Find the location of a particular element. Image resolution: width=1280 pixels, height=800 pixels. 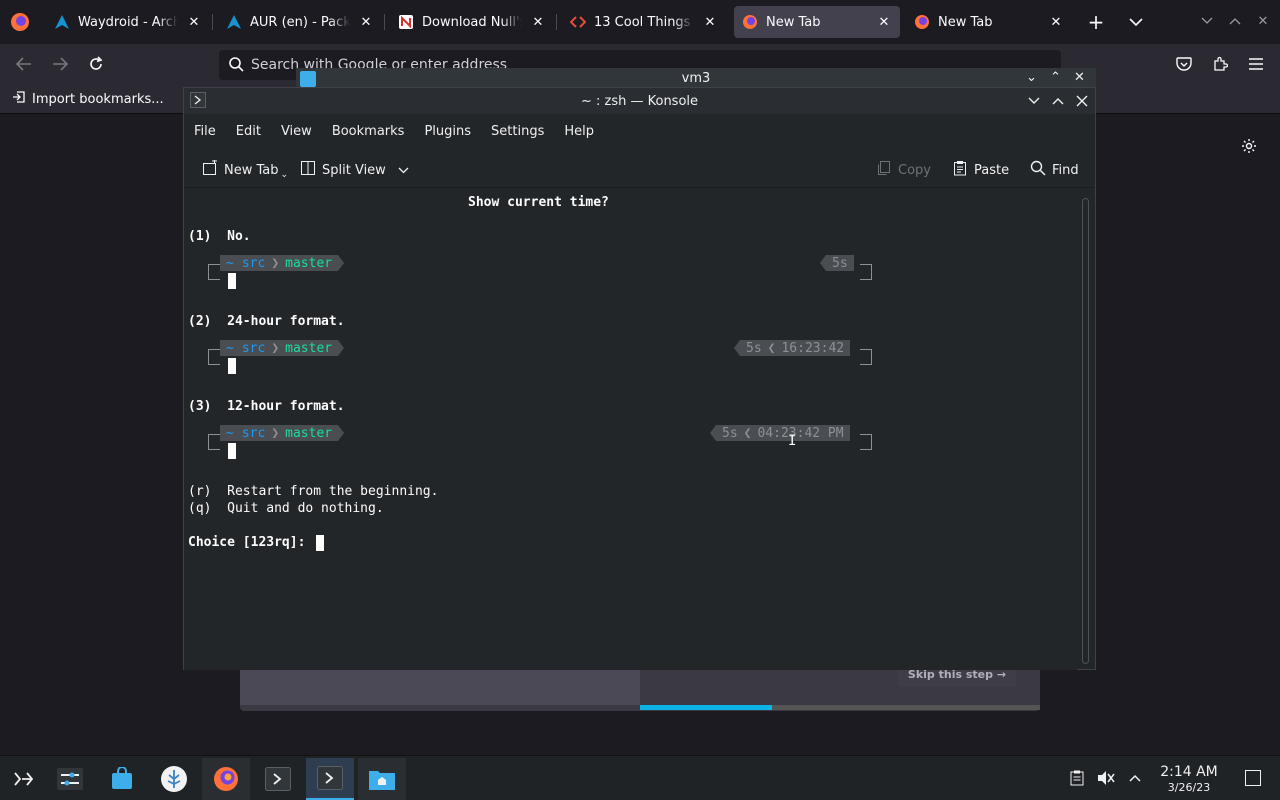

text-cursor-ibeam-icon: I is located at coordinates (792, 441).